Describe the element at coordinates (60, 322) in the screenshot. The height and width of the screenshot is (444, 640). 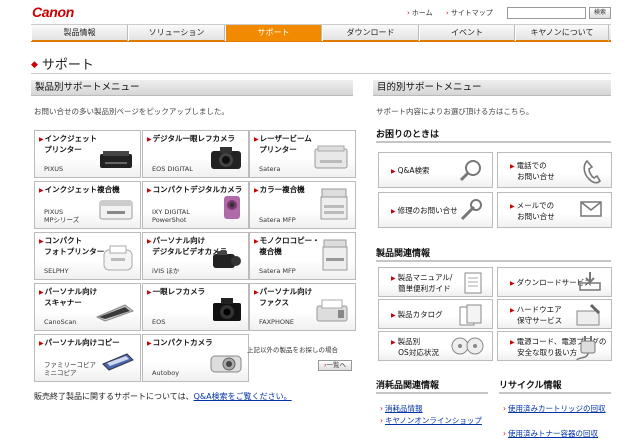
I see `card-sub: CanoScan` at that location.